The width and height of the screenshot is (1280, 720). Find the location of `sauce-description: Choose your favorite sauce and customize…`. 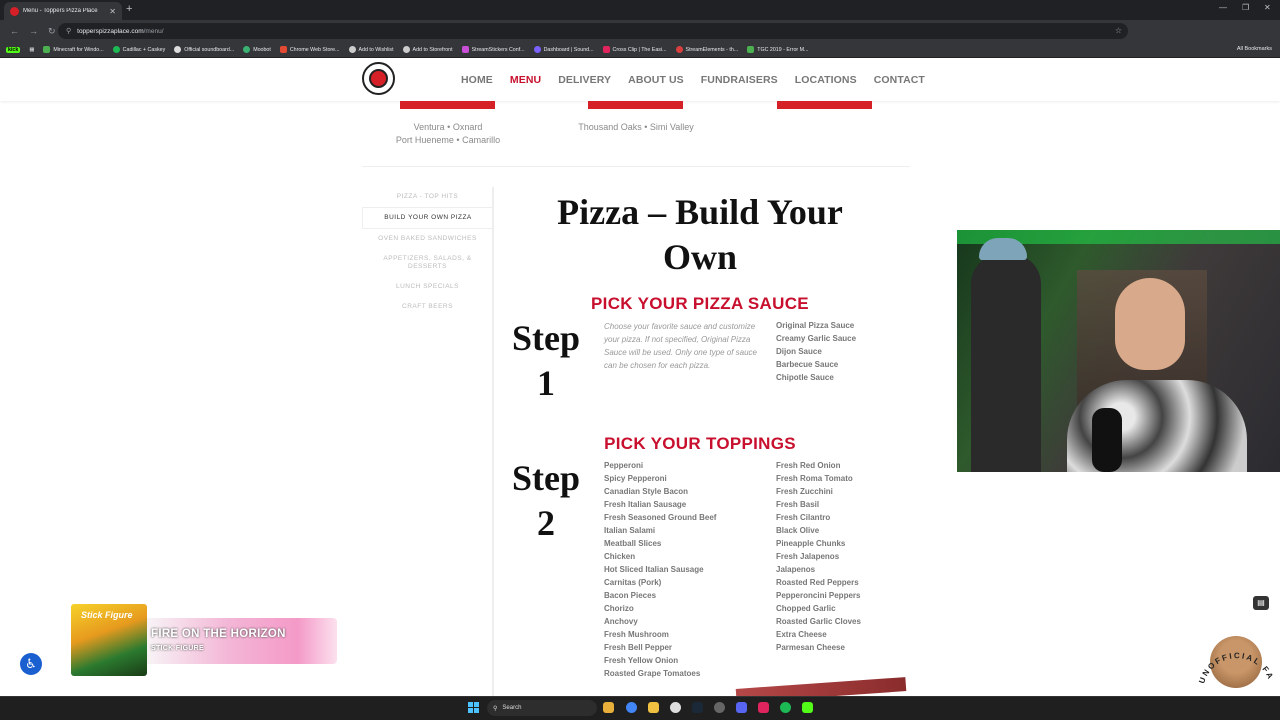

sauce-description: Choose your favorite sauce and customize… is located at coordinates (680, 346).